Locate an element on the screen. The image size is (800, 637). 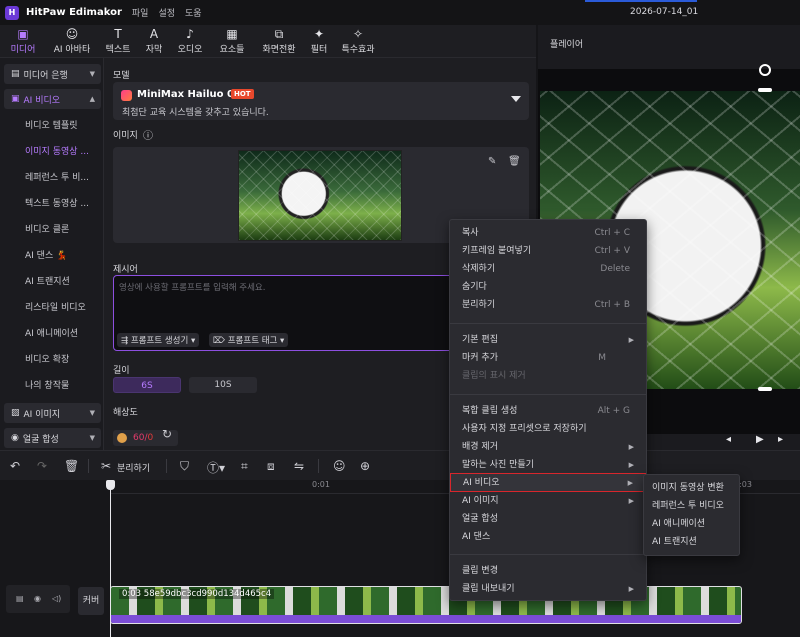
rotate-handle-icon is located at coordinates (765, 70).